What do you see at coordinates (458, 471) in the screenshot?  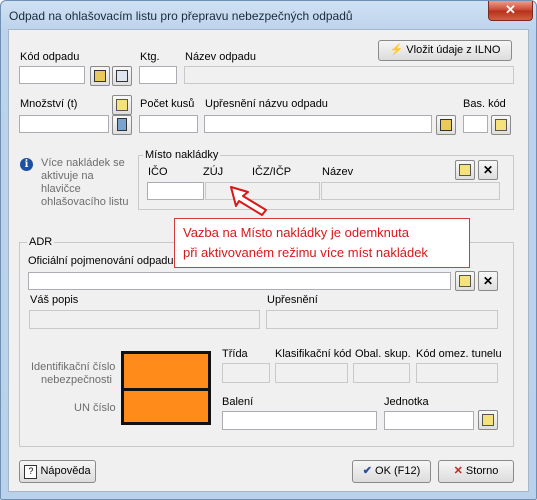 I see `cancel-x-icon: ✕` at bounding box center [458, 471].